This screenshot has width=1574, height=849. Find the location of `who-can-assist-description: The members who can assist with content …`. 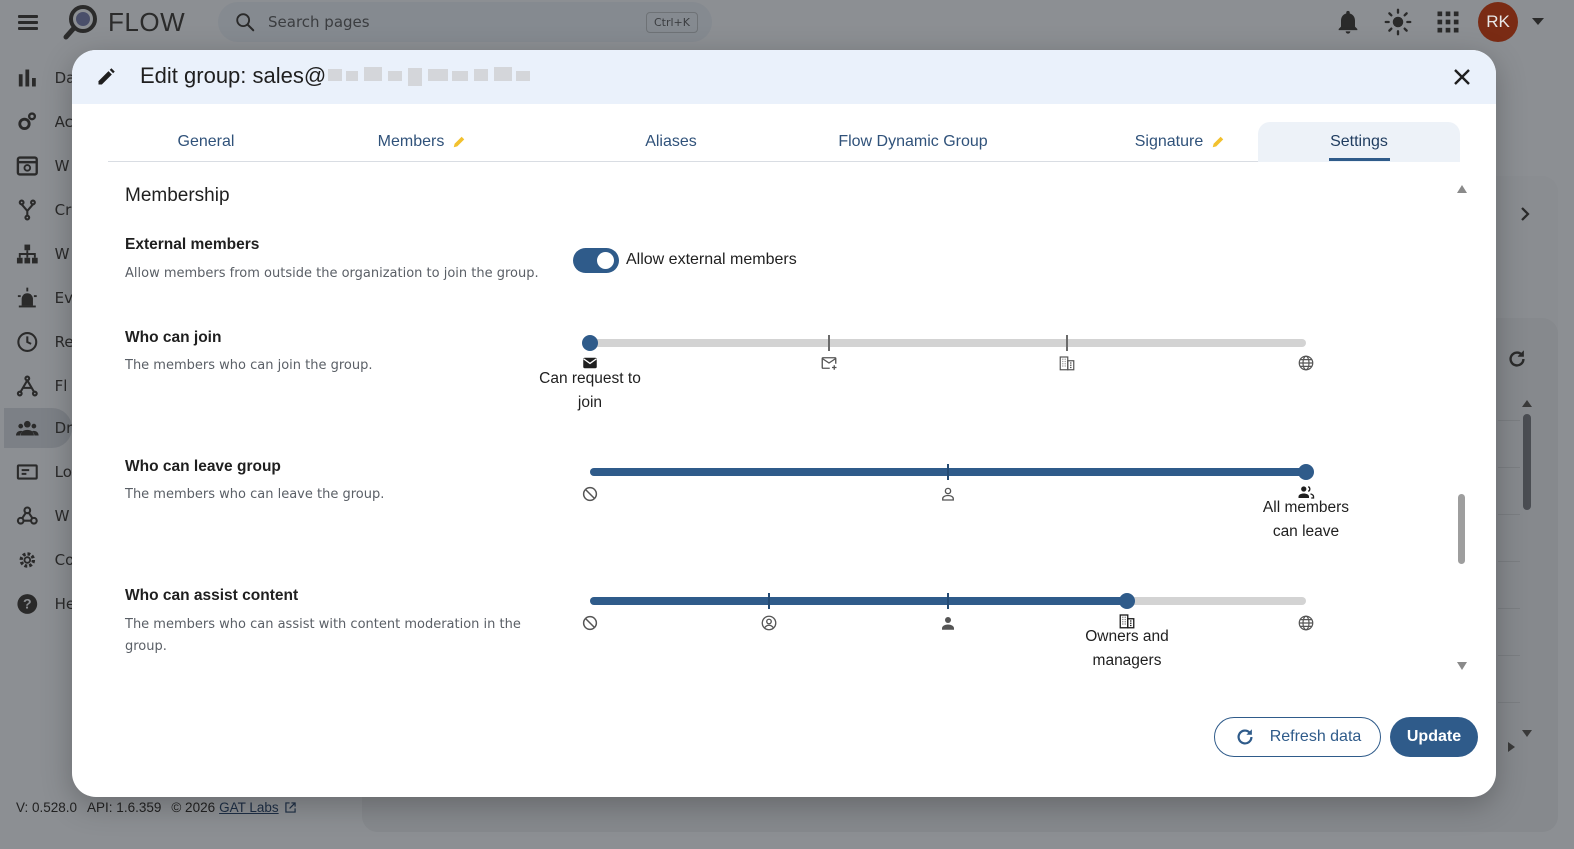

who-can-assist-description: The members who can assist with content … is located at coordinates (323, 635).